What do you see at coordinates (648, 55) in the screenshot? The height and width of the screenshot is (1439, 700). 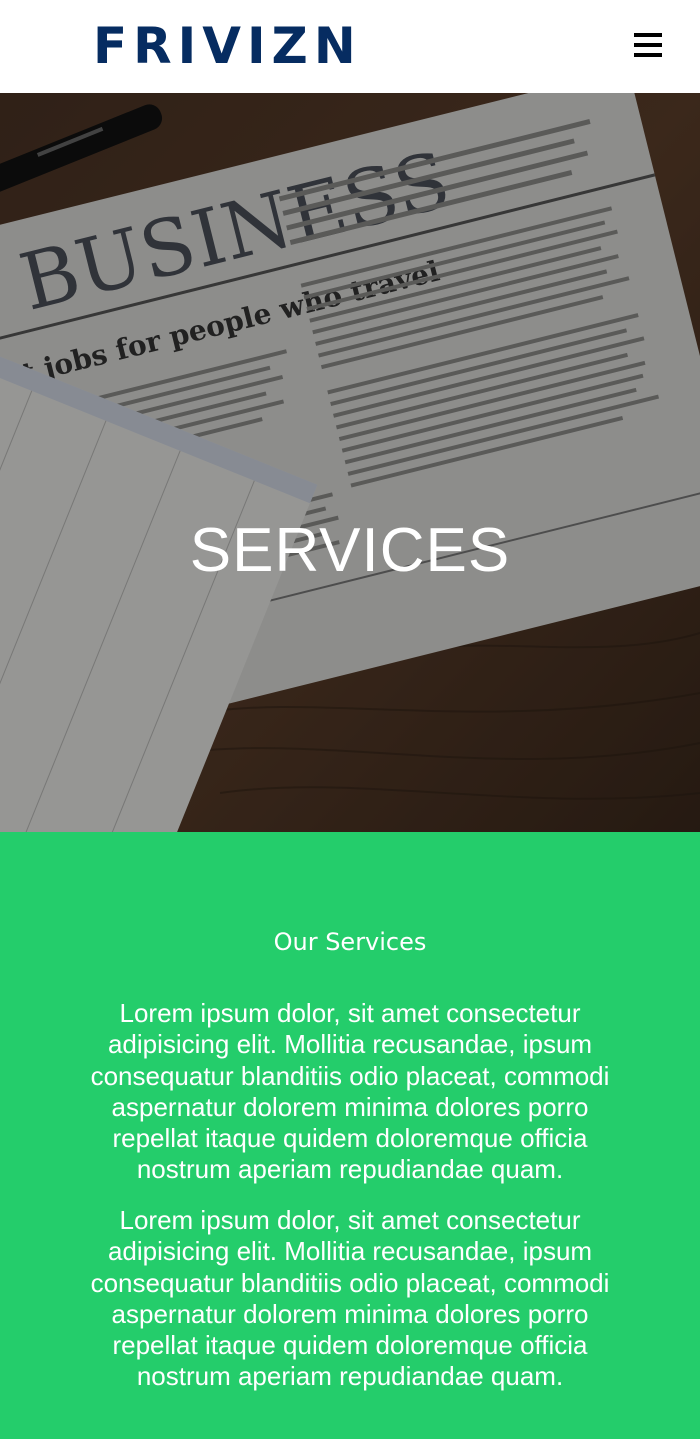 I see `menu-bar-bottom` at bounding box center [648, 55].